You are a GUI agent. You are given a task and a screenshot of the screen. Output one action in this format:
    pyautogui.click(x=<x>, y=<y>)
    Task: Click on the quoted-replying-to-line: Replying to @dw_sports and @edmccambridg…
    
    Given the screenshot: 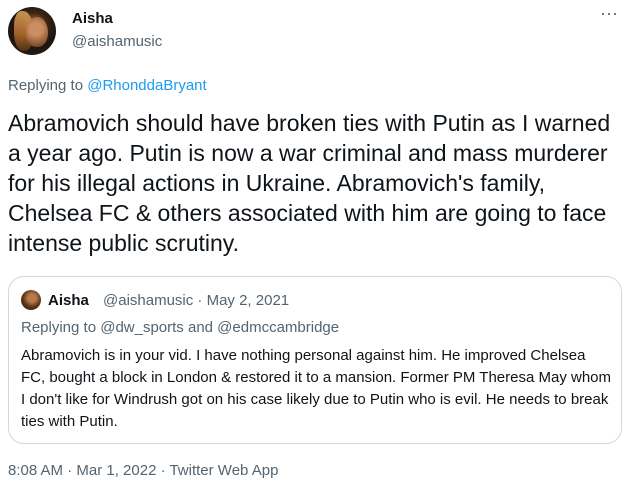 What is the action you would take?
    pyautogui.click(x=180, y=327)
    